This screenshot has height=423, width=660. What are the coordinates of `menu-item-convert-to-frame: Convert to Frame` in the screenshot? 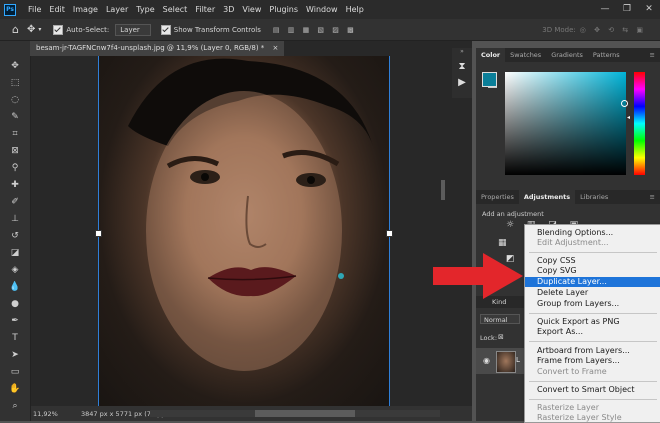 It's located at (592, 372).